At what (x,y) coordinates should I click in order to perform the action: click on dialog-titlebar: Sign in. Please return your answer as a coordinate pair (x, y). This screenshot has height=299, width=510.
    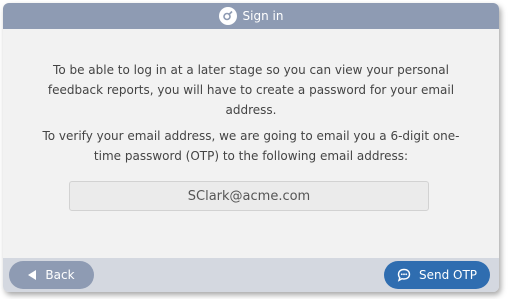
    Looking at the image, I should click on (251, 16).